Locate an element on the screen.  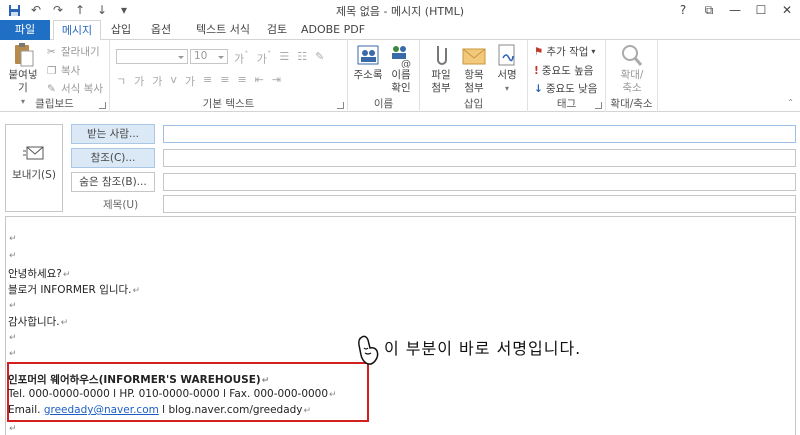
body-greeting: 안녕하세요?↵ is located at coordinates (39, 274).